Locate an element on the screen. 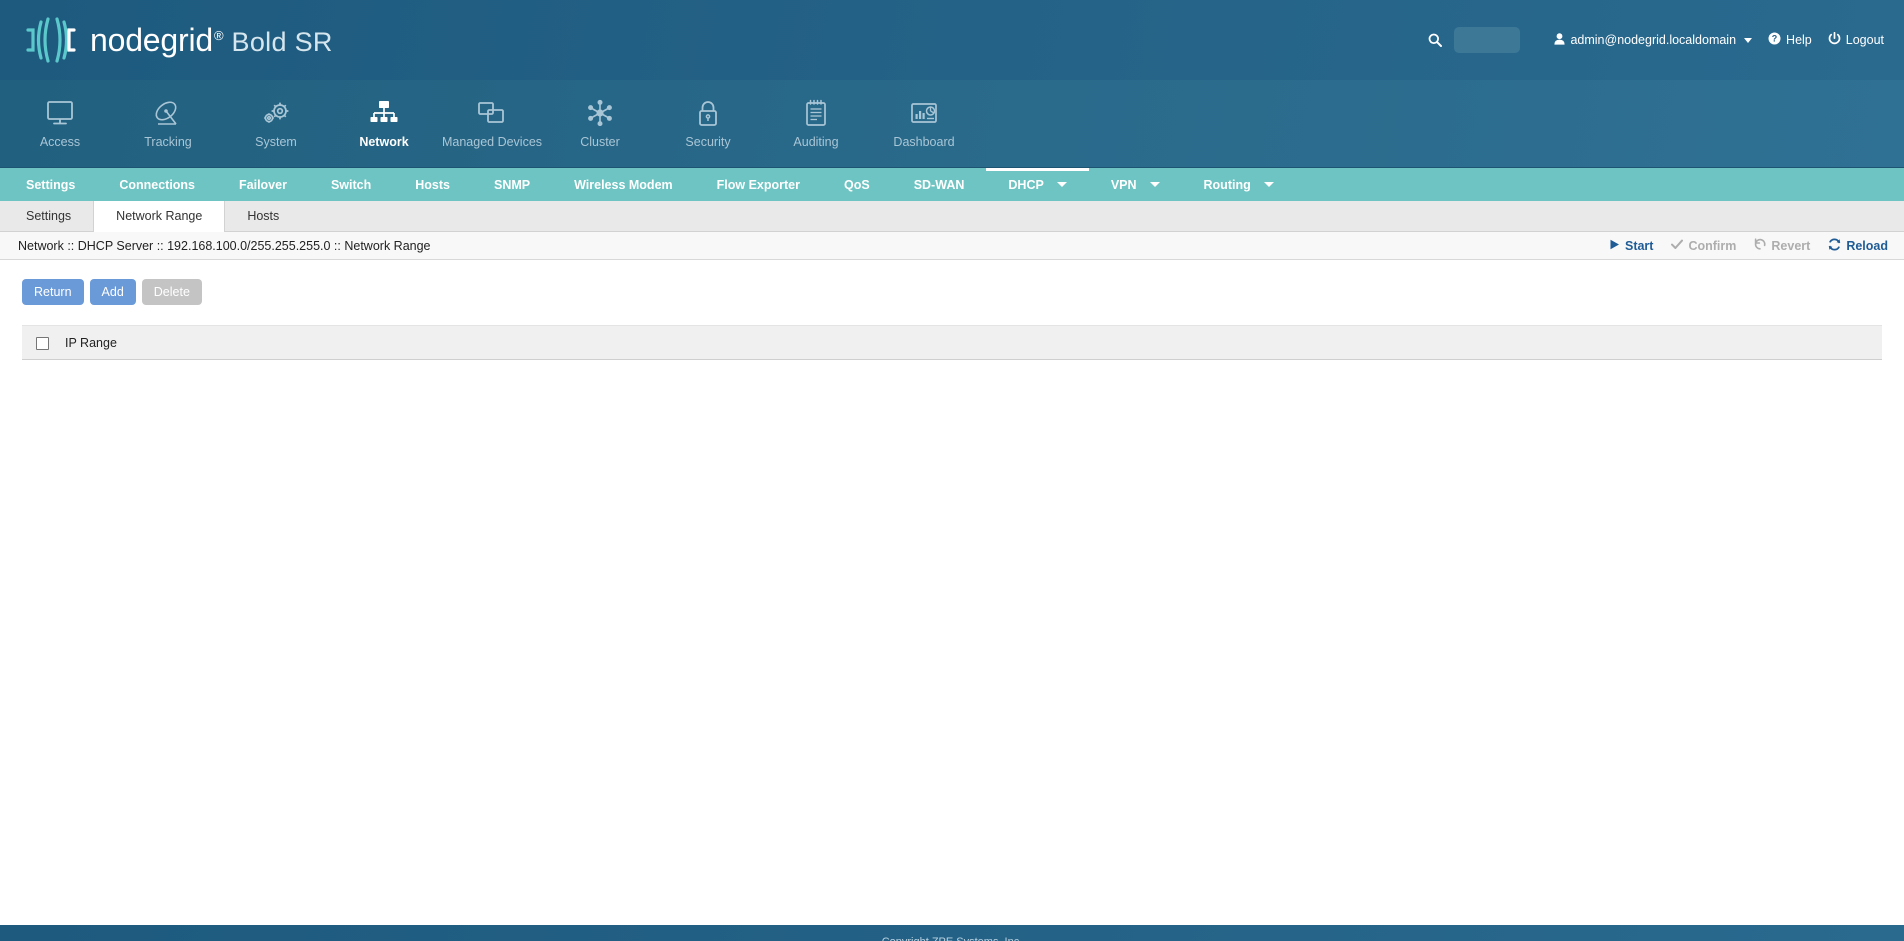 Image resolution: width=1904 pixels, height=941 pixels. teal-nav-label: Wireless Modem is located at coordinates (623, 184).